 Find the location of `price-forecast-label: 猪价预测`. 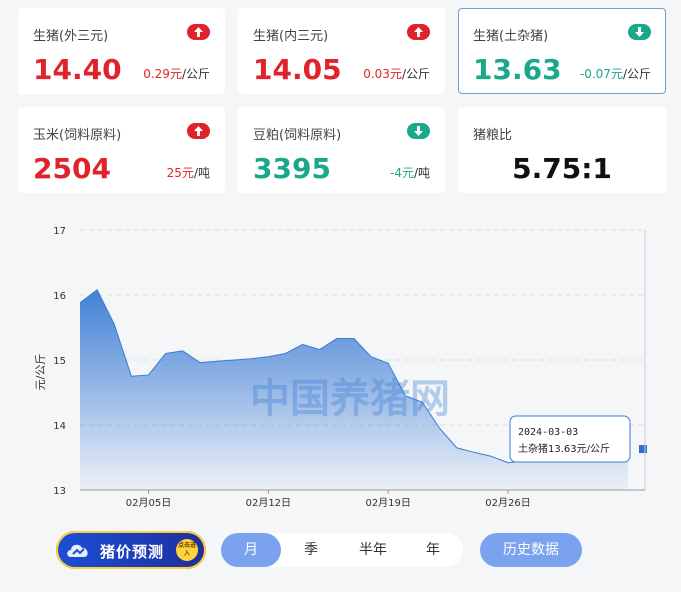

price-forecast-label: 猪价预测 is located at coordinates (132, 552).